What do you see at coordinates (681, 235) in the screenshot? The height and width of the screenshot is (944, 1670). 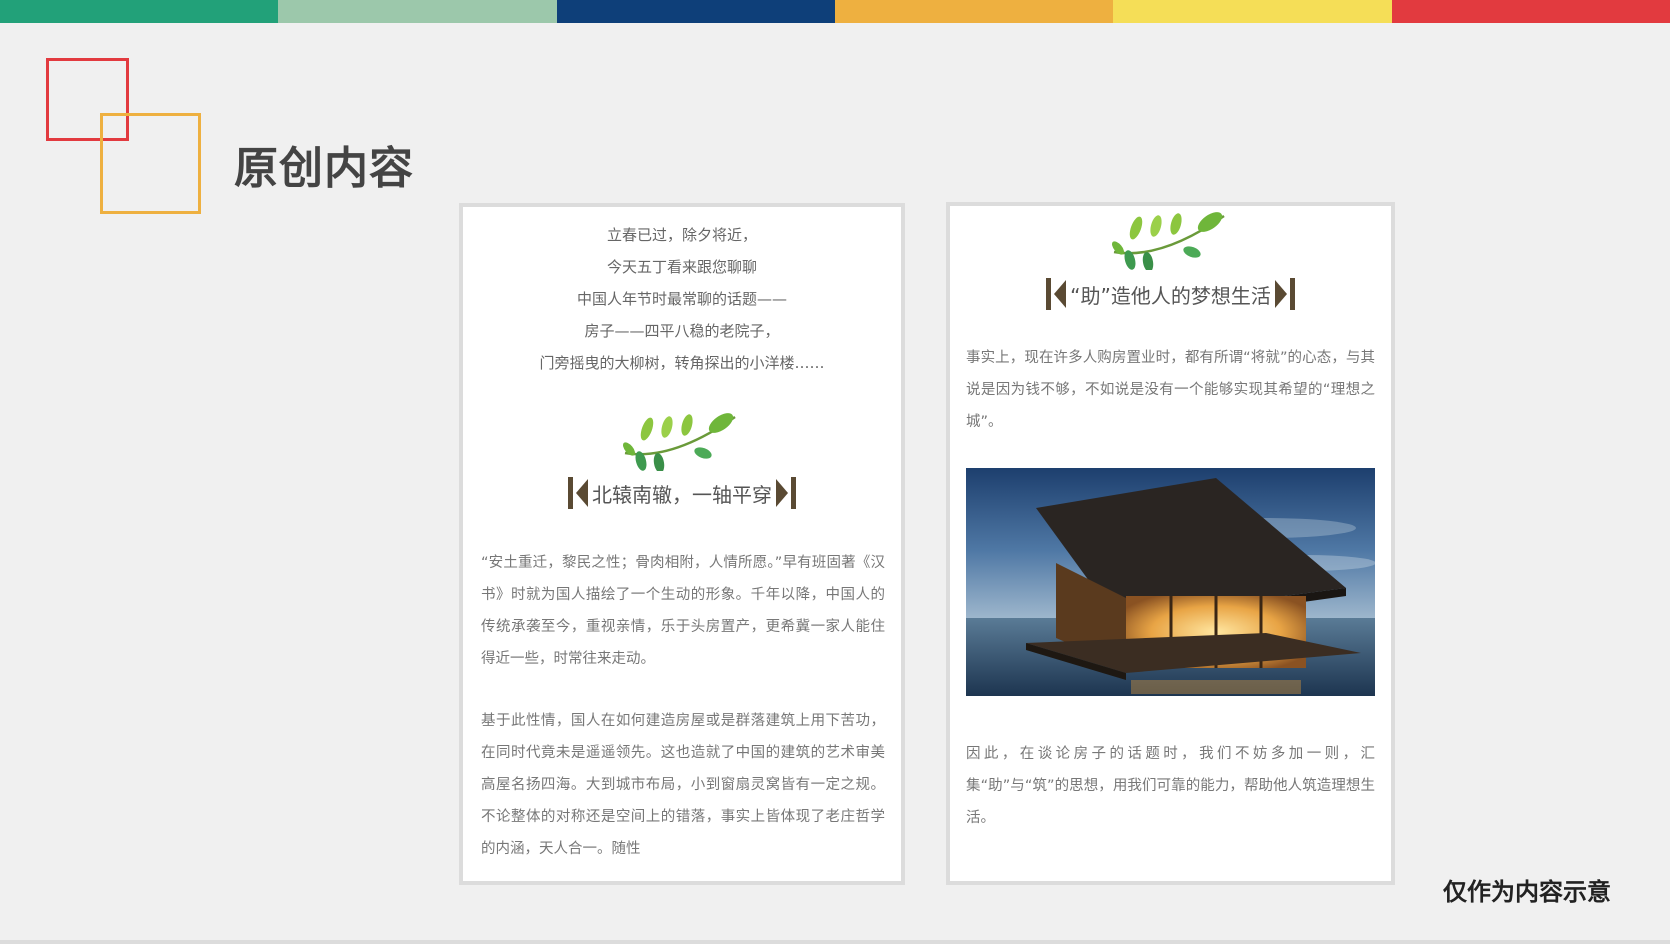 I see `poem-line: 立春已过，除夕将近，` at bounding box center [681, 235].